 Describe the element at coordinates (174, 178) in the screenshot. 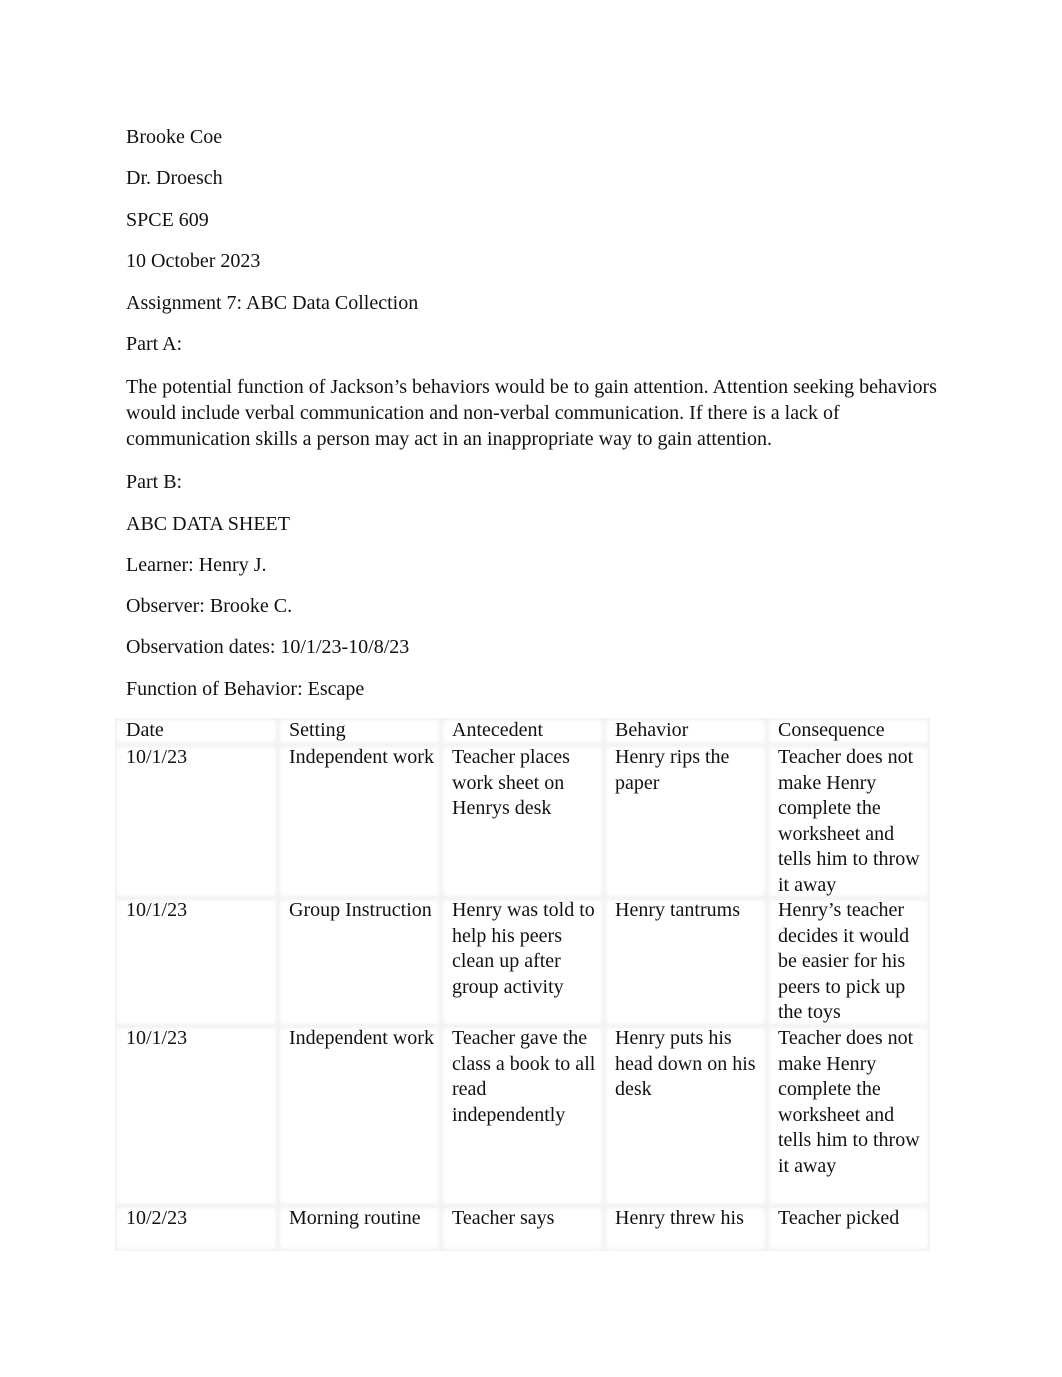

I see `instructor-name: Dr. Droesch` at that location.